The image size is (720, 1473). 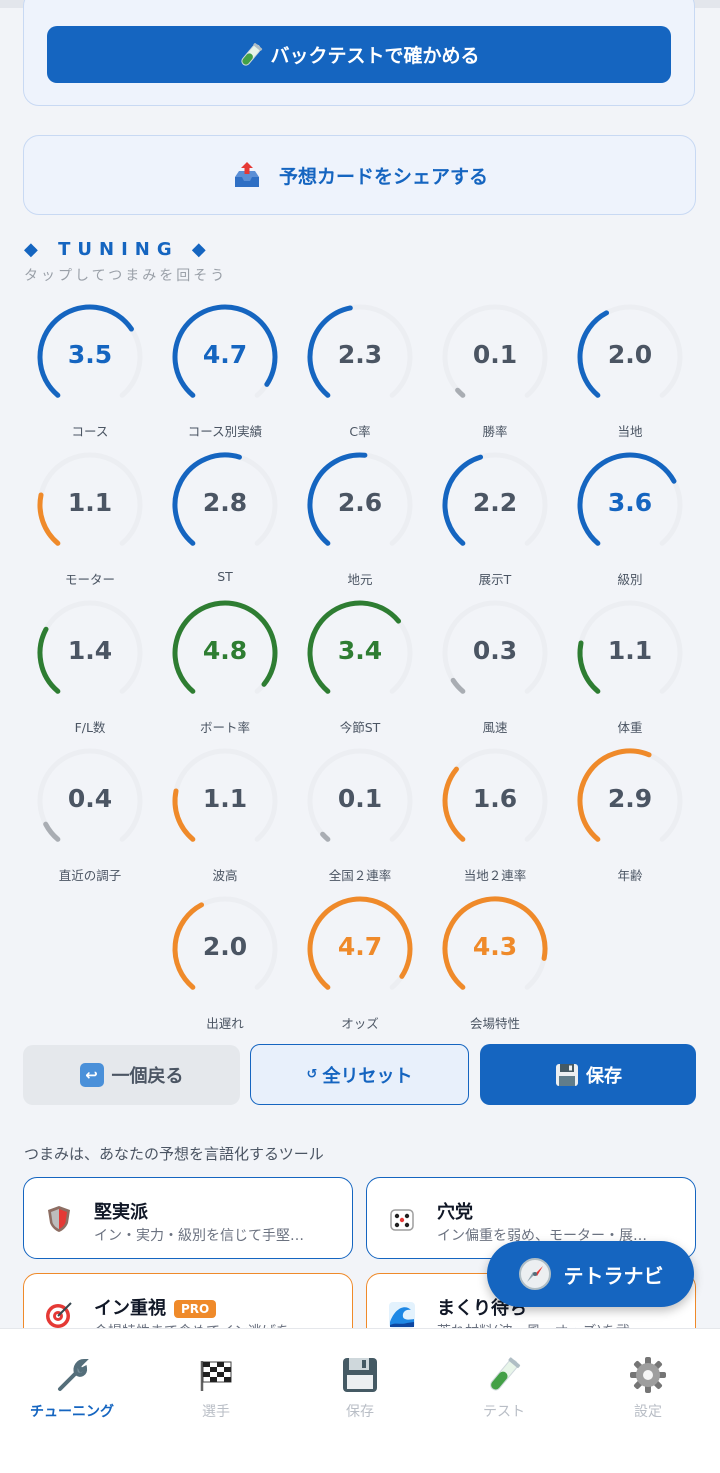 What do you see at coordinates (195, 1309) in the screenshot?
I see `pro-badge: PRO` at bounding box center [195, 1309].